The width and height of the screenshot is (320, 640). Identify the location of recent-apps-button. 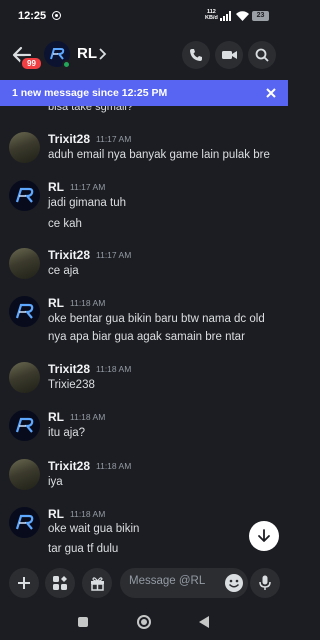
(83, 622).